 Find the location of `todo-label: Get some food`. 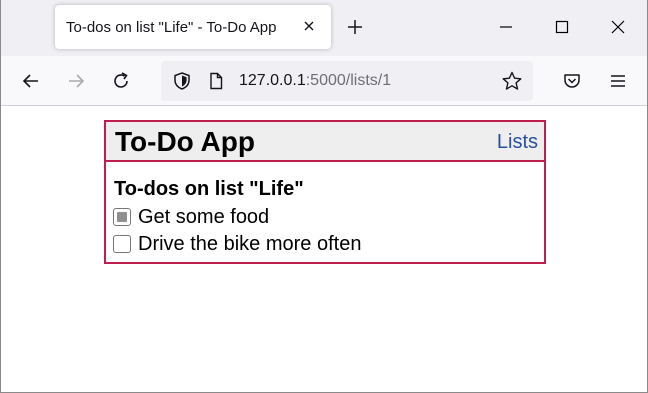

todo-label: Get some food is located at coordinates (204, 217).